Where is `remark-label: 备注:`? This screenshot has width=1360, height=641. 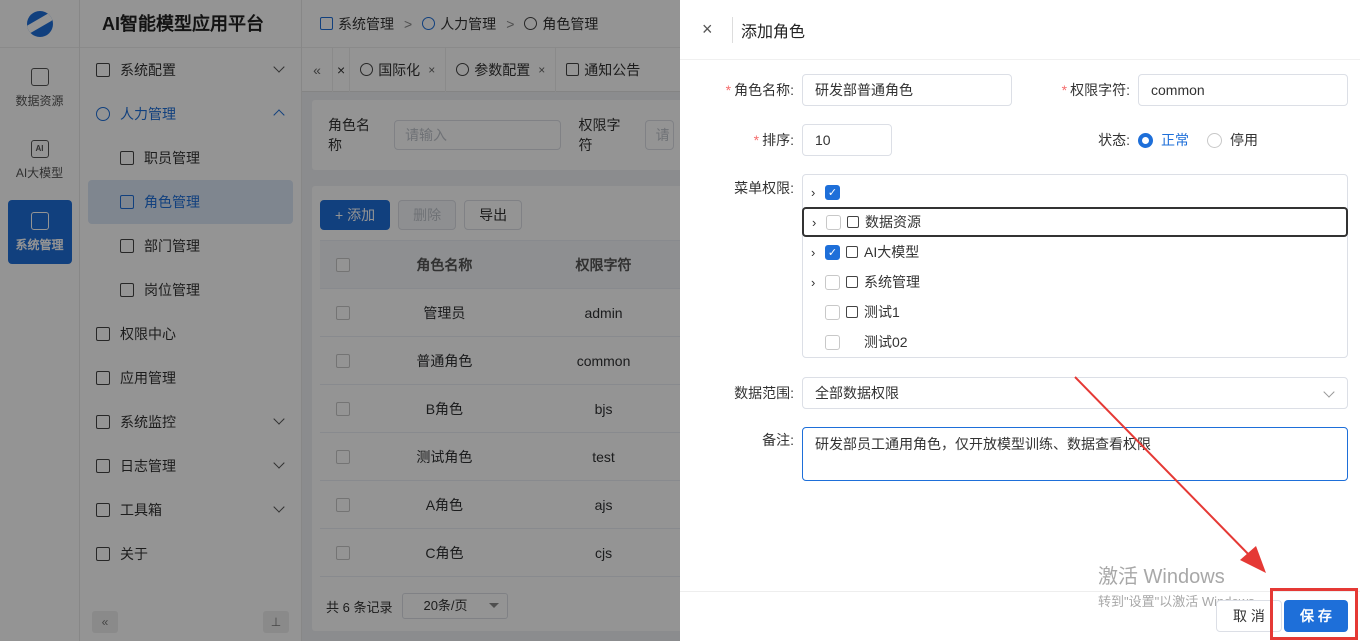 remark-label: 备注: is located at coordinates (778, 440).